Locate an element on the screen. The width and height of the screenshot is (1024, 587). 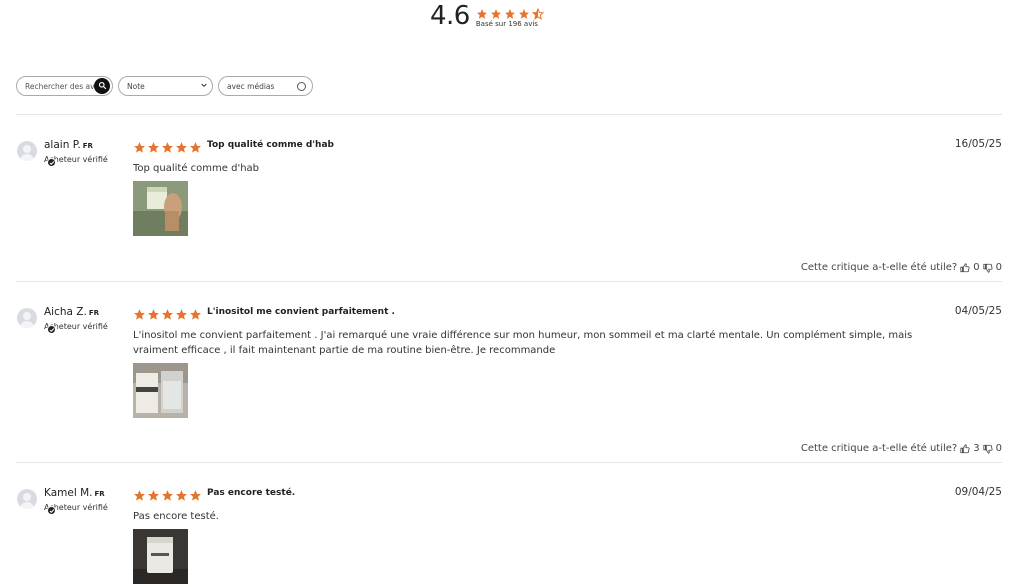
review-author: alain P. FR Acheteur vérifié is located at coordinates (62, 152).